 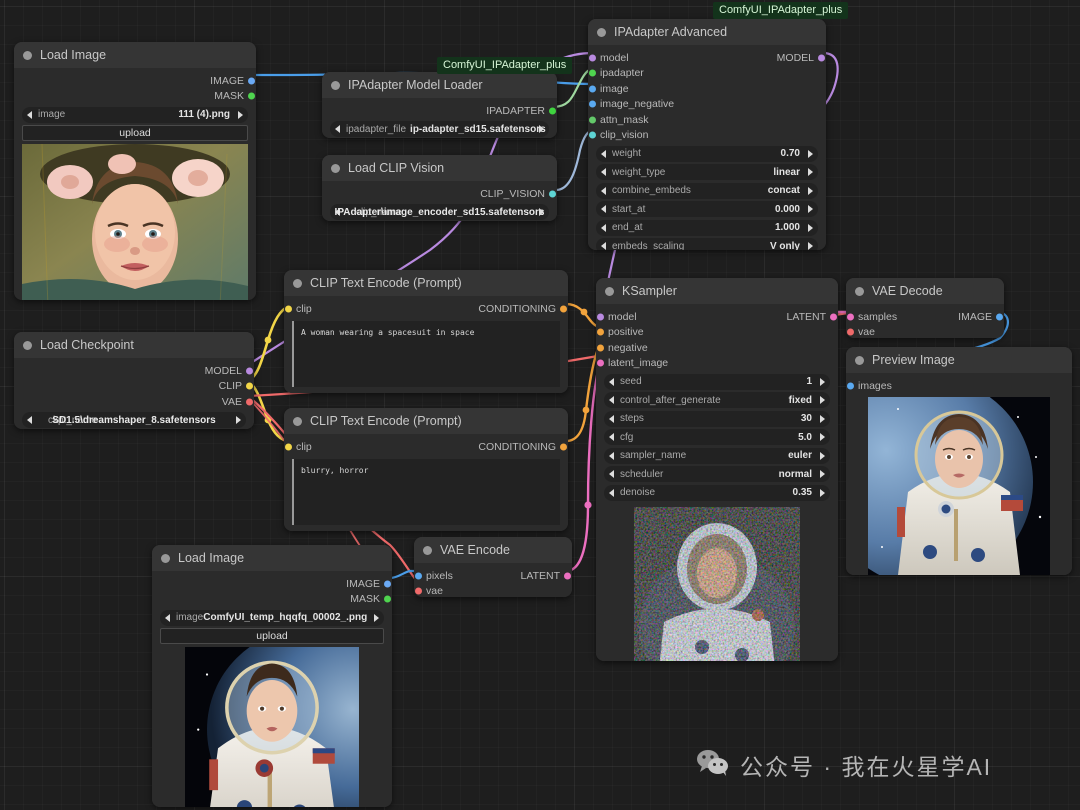 I want to click on output-mask: MASK, so click(x=135, y=97).